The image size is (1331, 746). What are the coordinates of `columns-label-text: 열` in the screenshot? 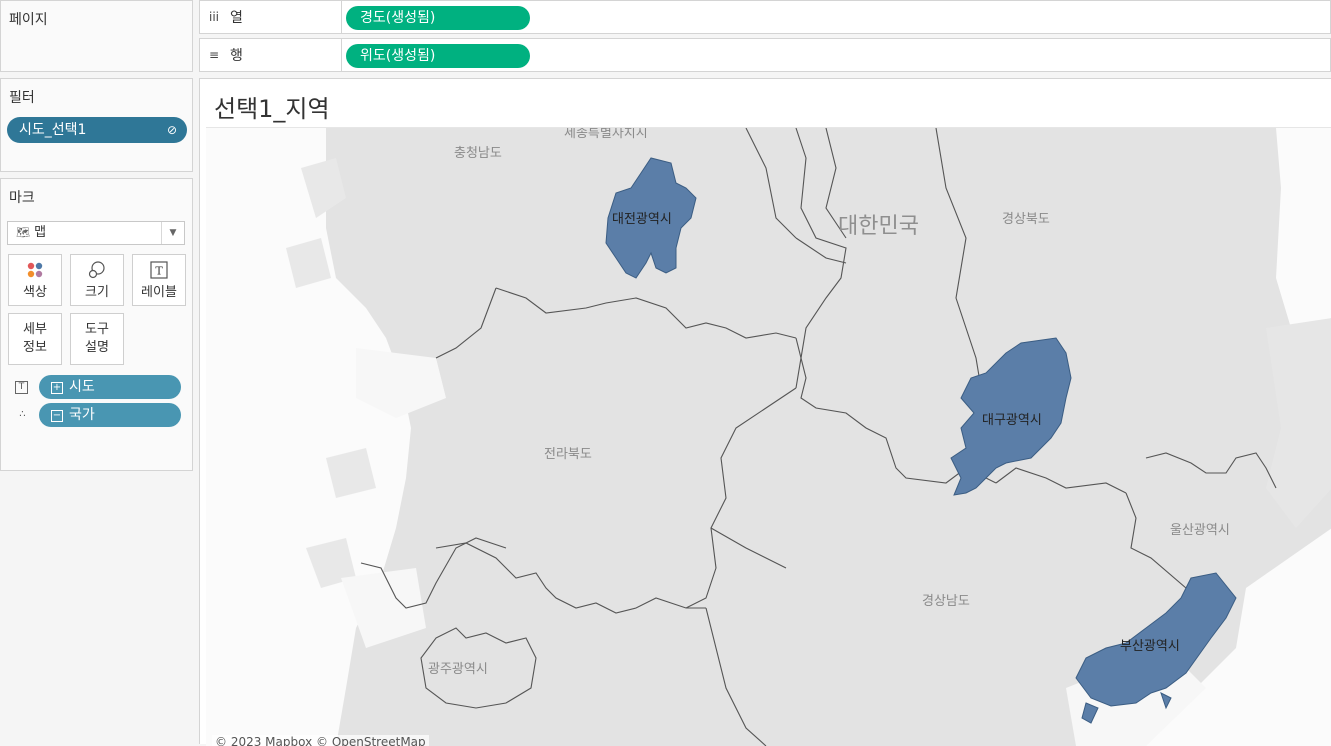 It's located at (236, 18).